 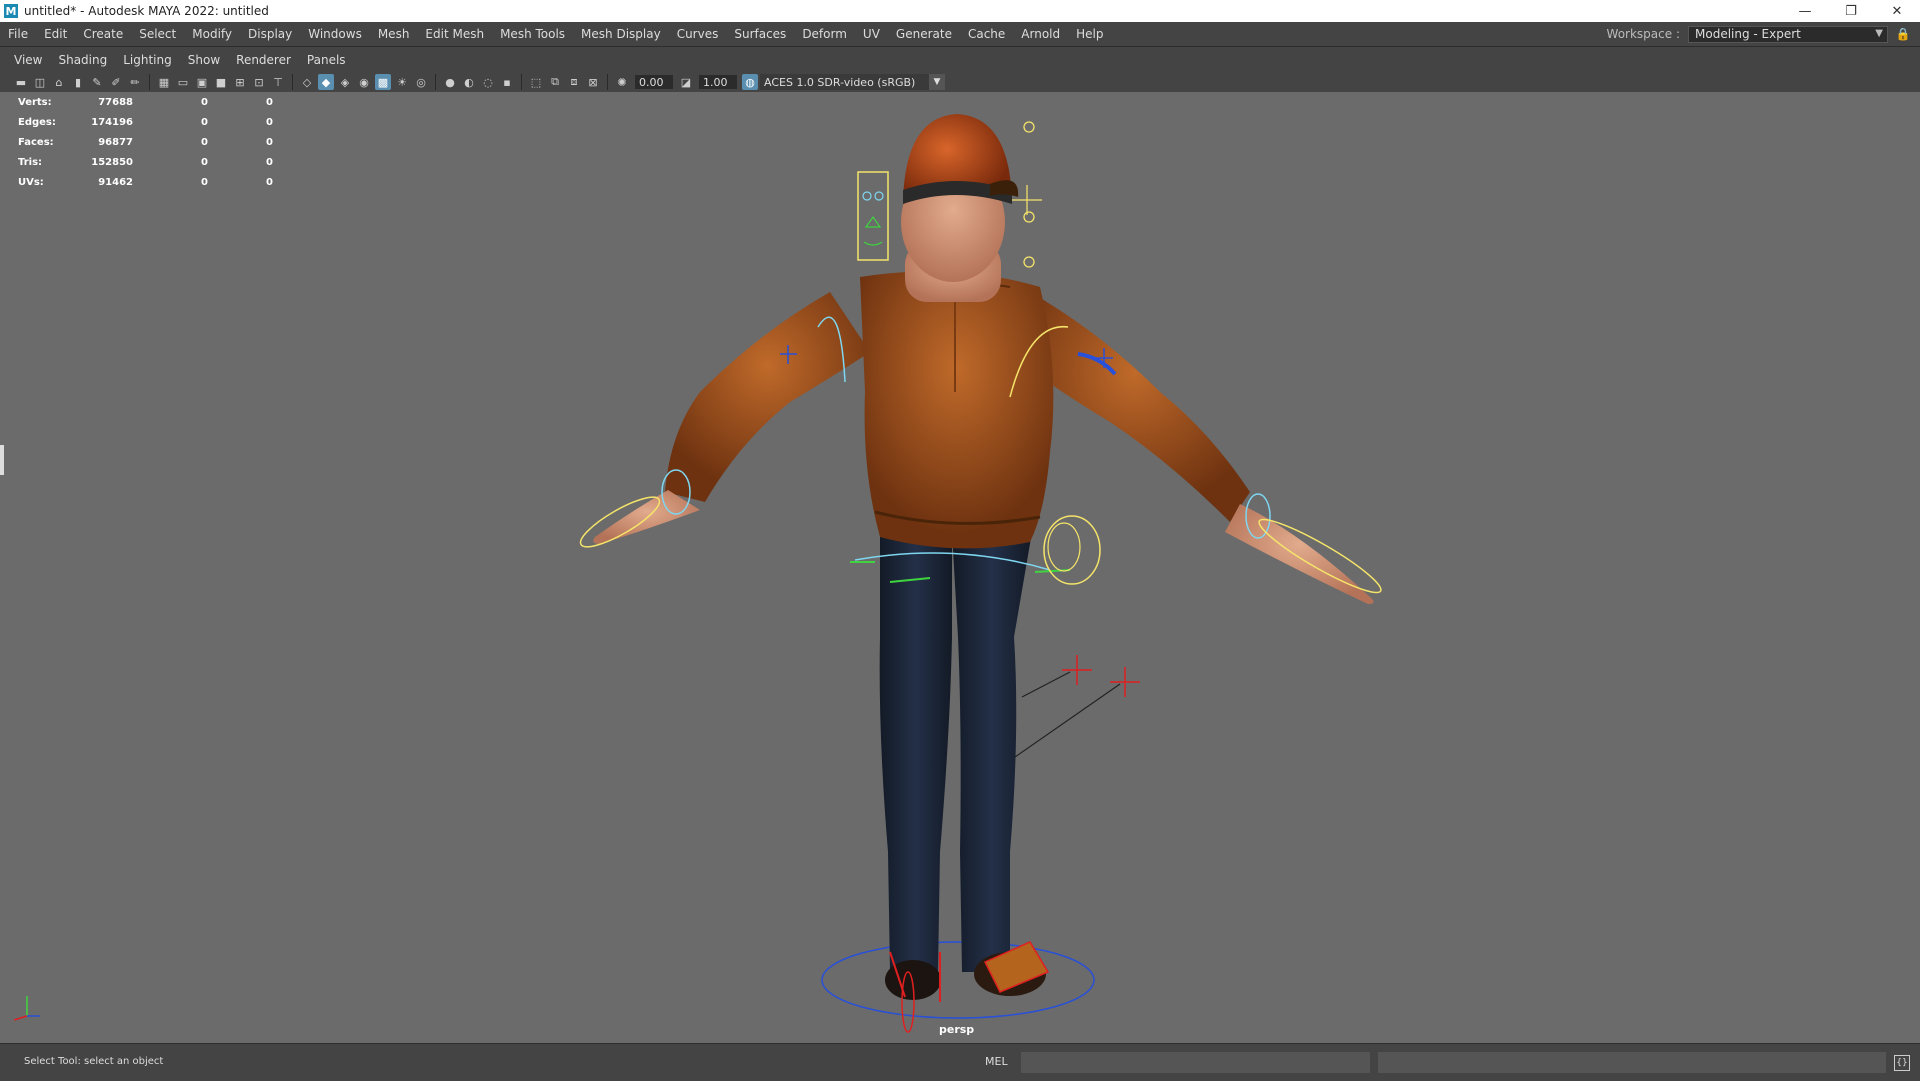 What do you see at coordinates (1897, 11) in the screenshot?
I see `close-button: ✕` at bounding box center [1897, 11].